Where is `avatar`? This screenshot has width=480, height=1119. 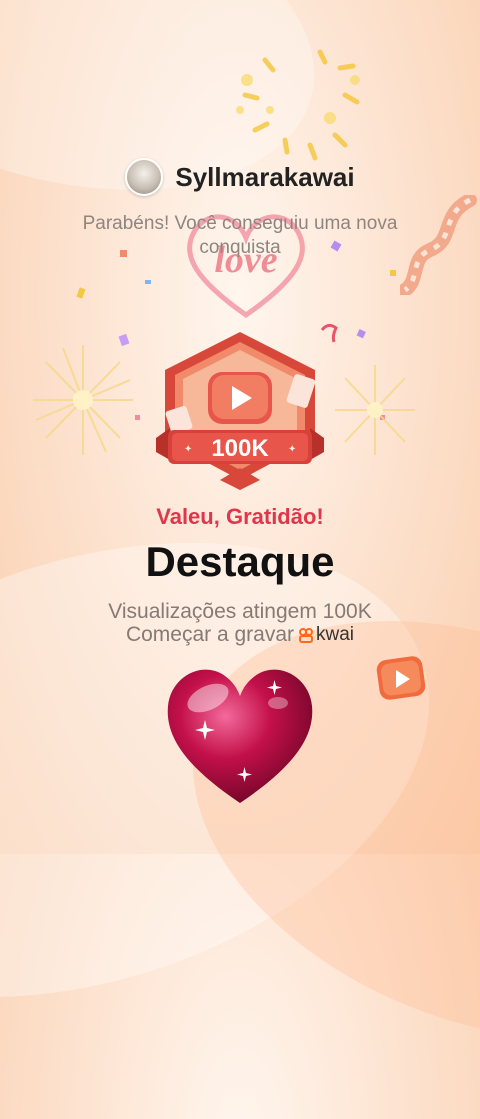 avatar is located at coordinates (144, 177).